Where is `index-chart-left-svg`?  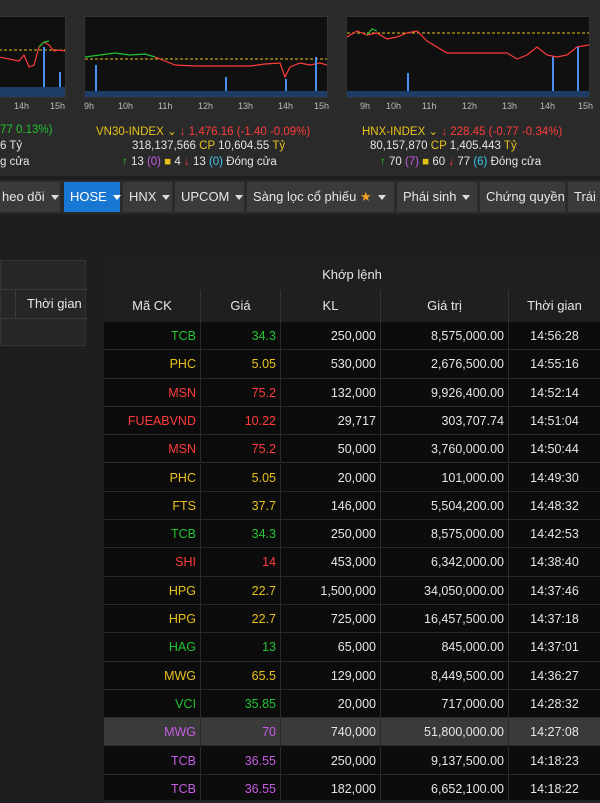 index-chart-left-svg is located at coordinates (32, 68).